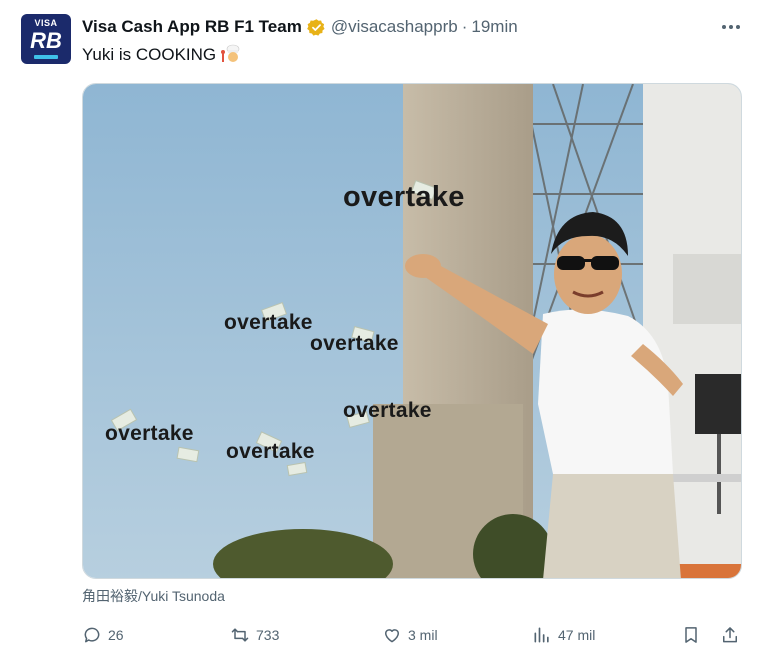 The image size is (768, 664). I want to click on avatar: VISA RB, so click(46, 39).